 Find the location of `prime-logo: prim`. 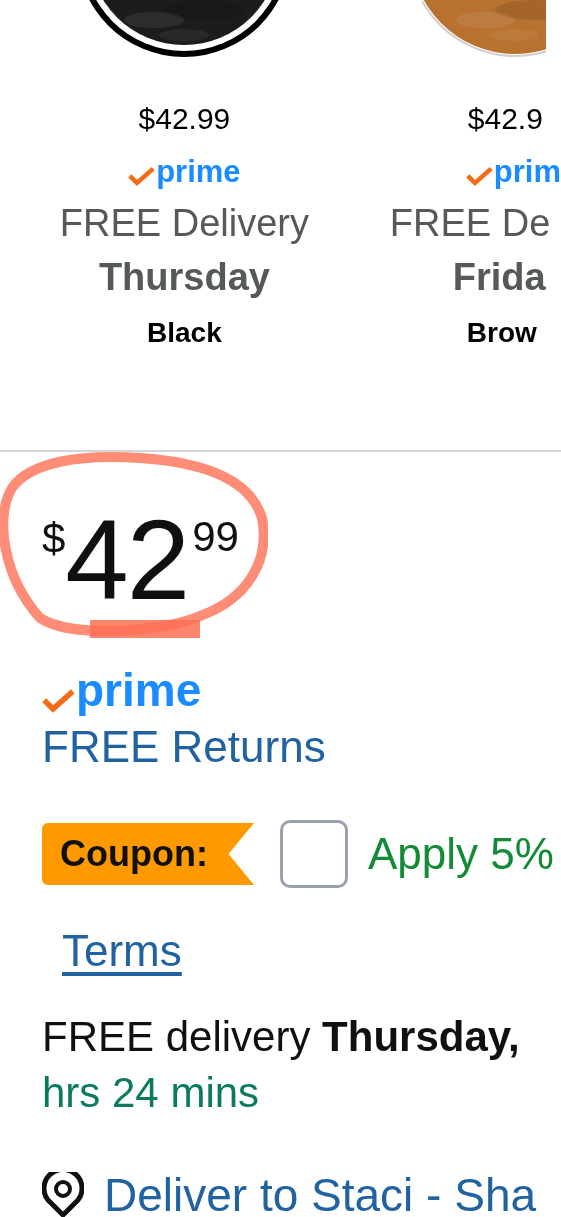

prime-logo: prim is located at coordinates (513, 171).